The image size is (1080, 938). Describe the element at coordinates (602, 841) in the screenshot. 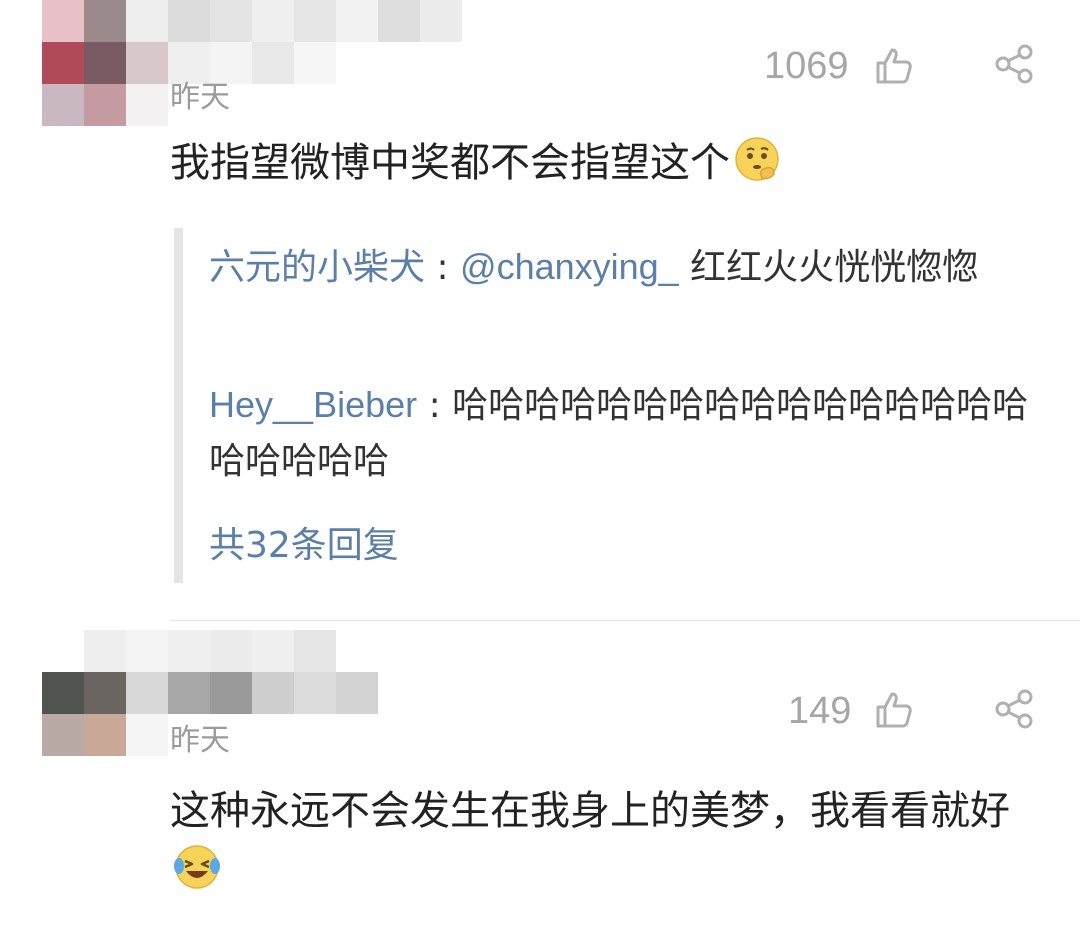

I see `comment-text: 这种永远不会发生在我身上的美梦，我看看就好` at that location.